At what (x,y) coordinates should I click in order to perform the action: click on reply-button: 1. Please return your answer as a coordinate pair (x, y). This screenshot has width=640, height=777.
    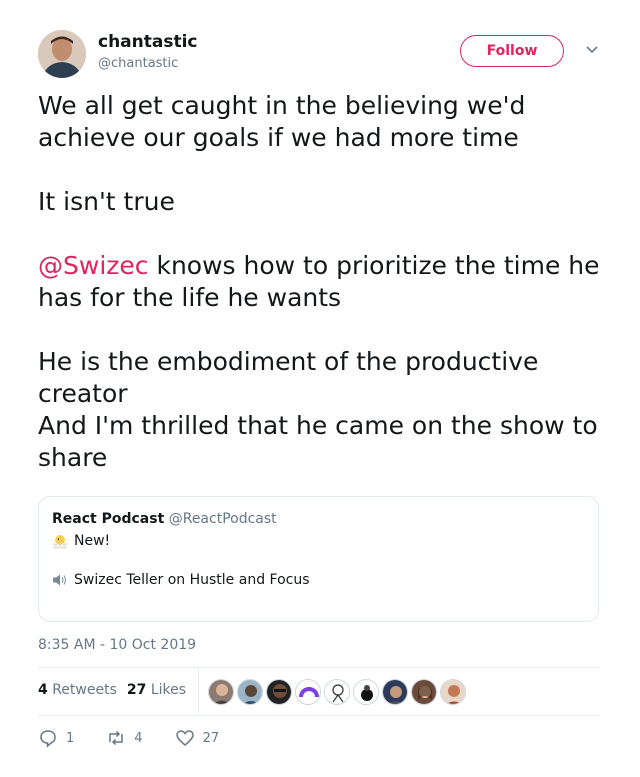
    Looking at the image, I should click on (56, 738).